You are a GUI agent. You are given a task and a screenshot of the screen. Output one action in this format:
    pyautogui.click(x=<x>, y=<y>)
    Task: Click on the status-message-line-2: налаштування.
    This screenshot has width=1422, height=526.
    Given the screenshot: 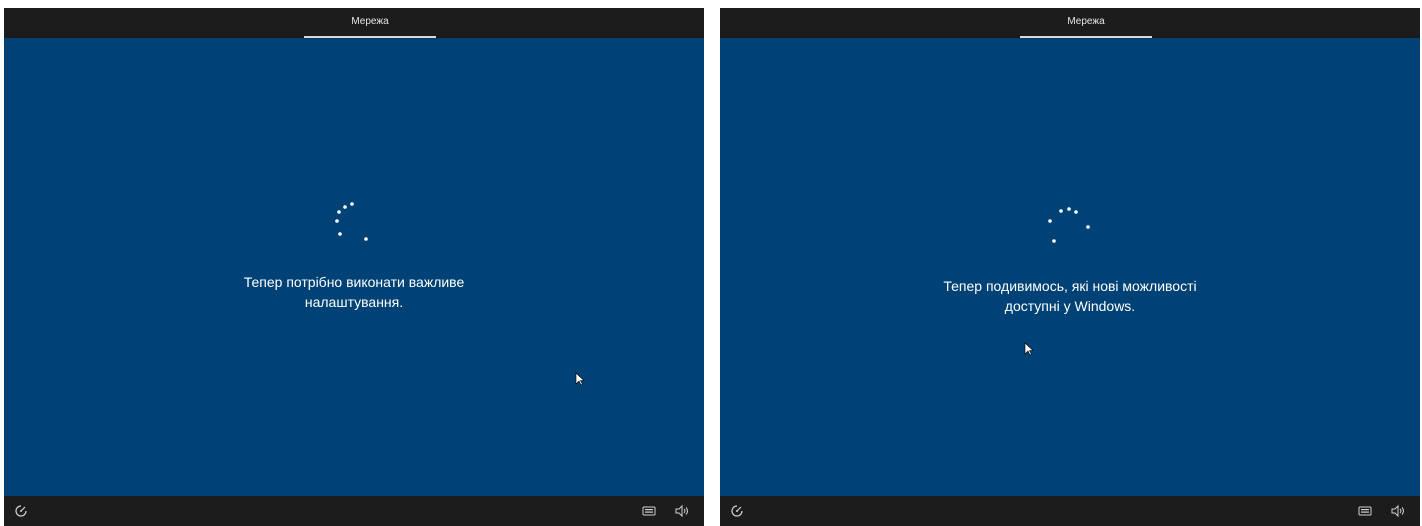 What is the action you would take?
    pyautogui.click(x=354, y=302)
    